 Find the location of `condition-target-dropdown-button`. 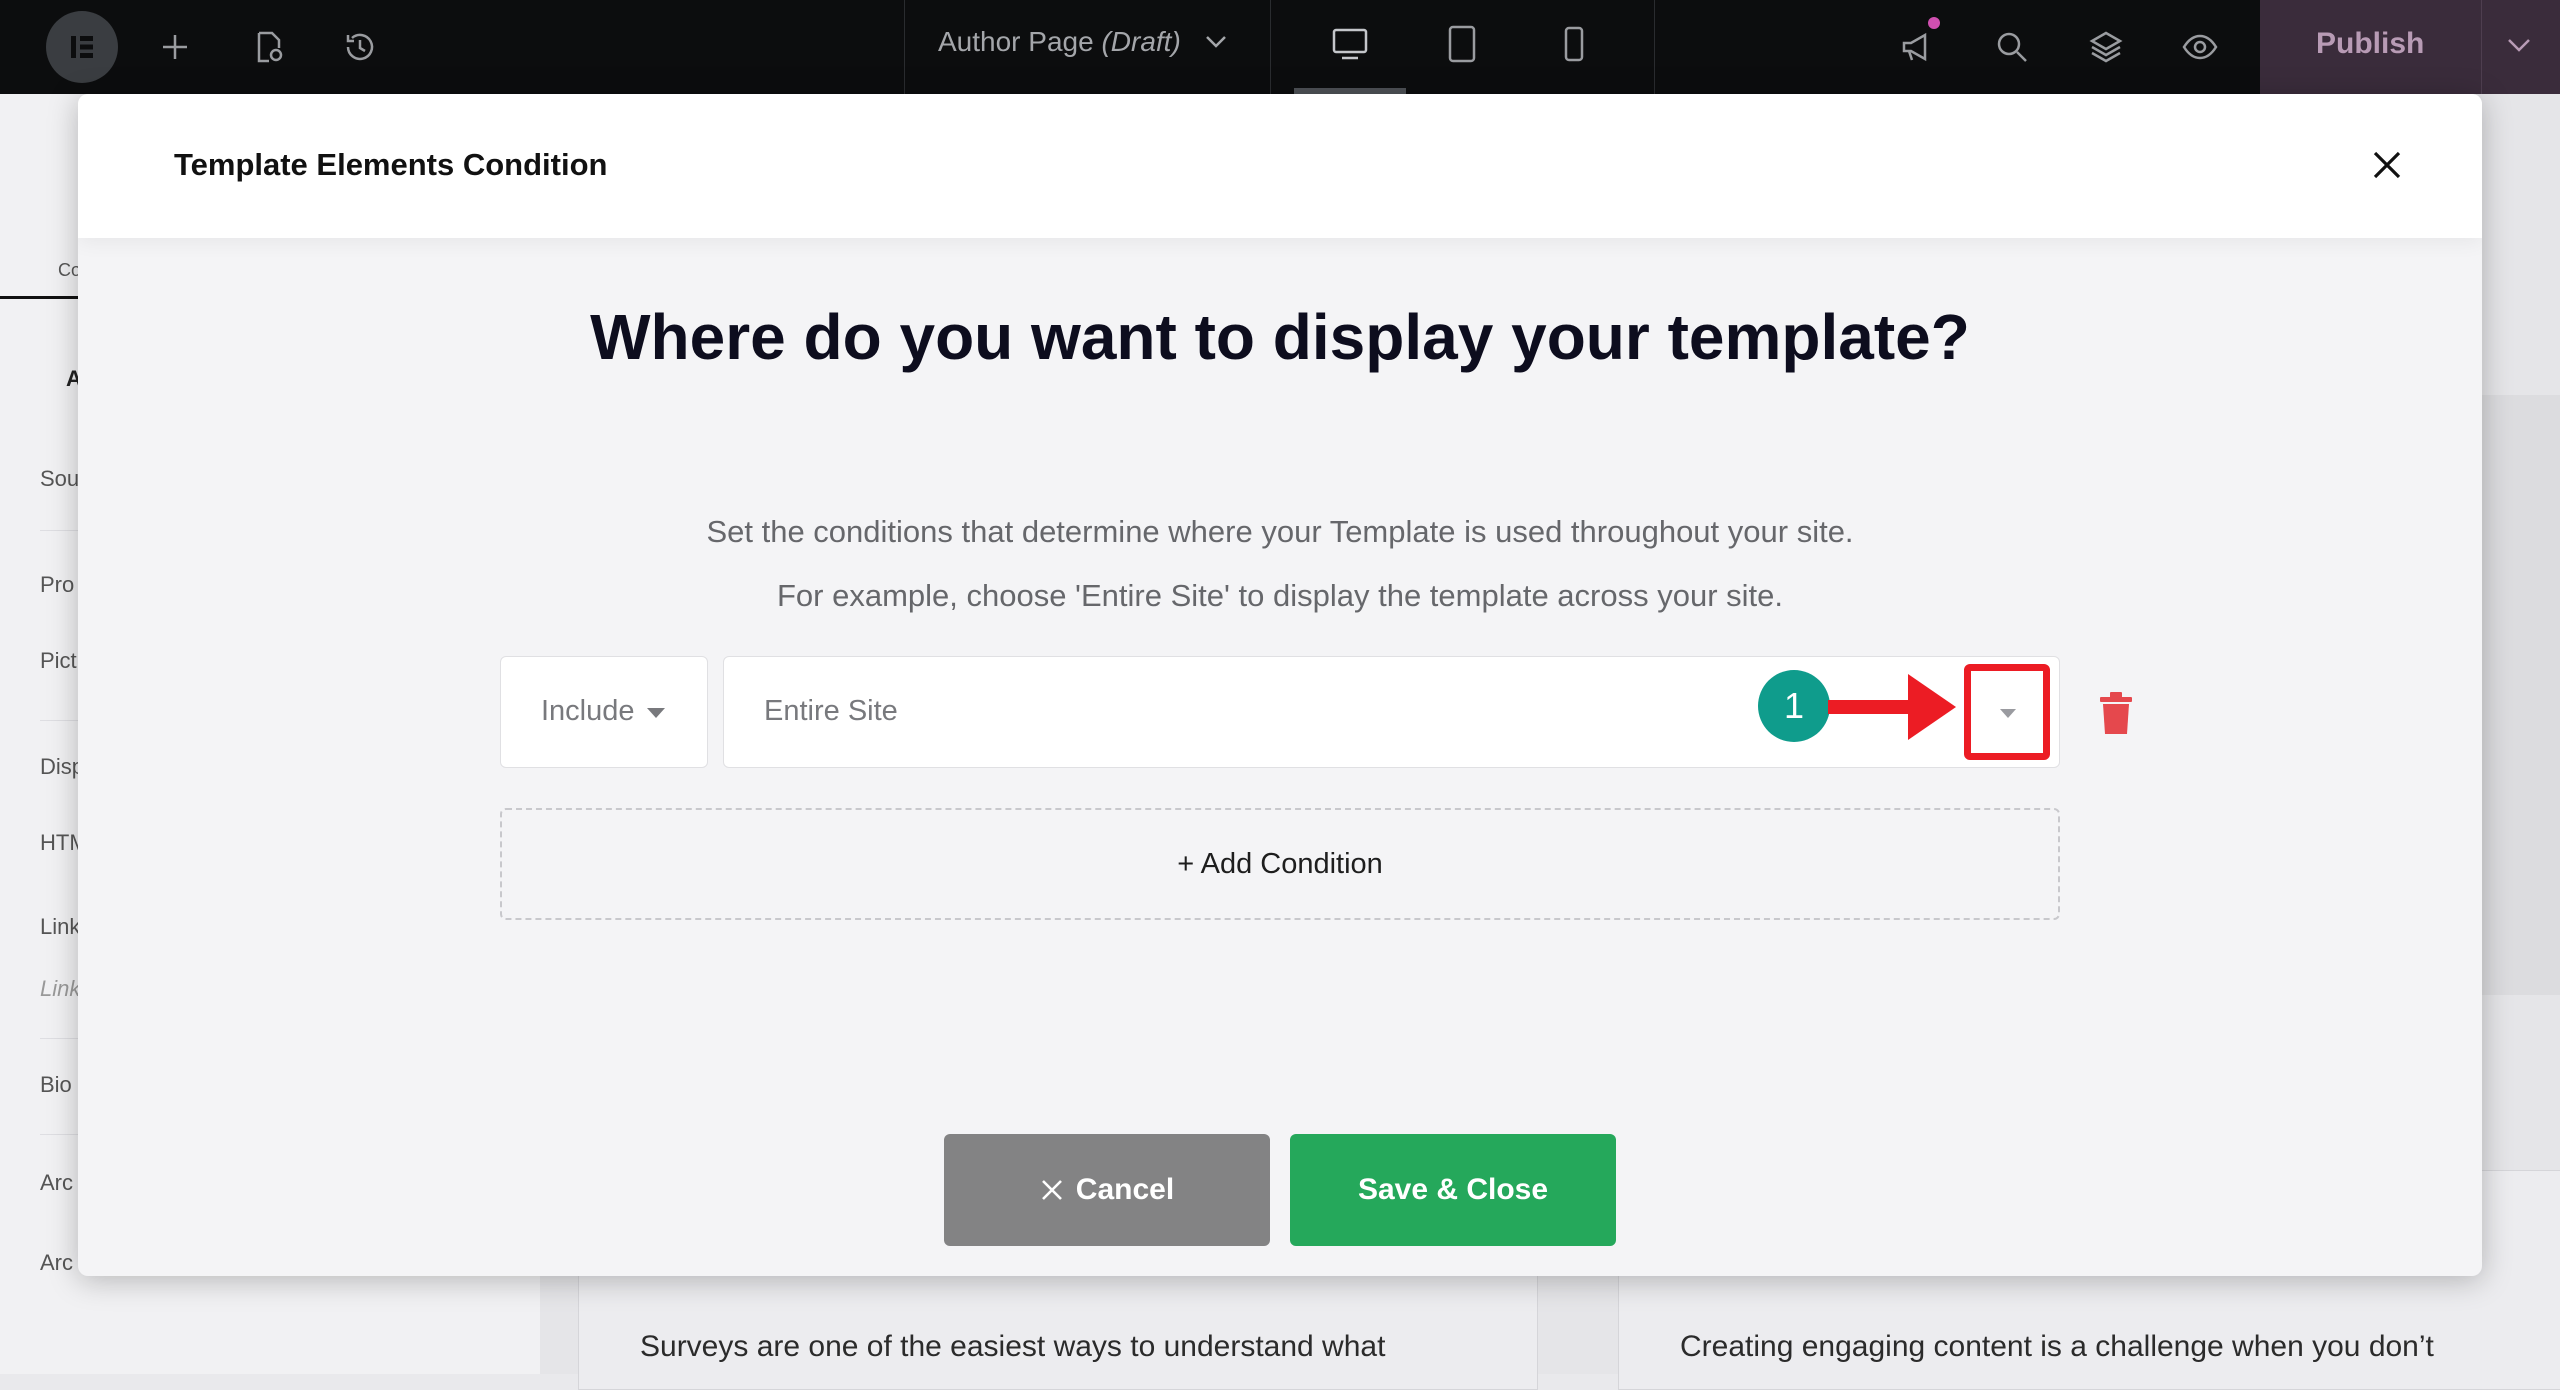

condition-target-dropdown-button is located at coordinates (2007, 712).